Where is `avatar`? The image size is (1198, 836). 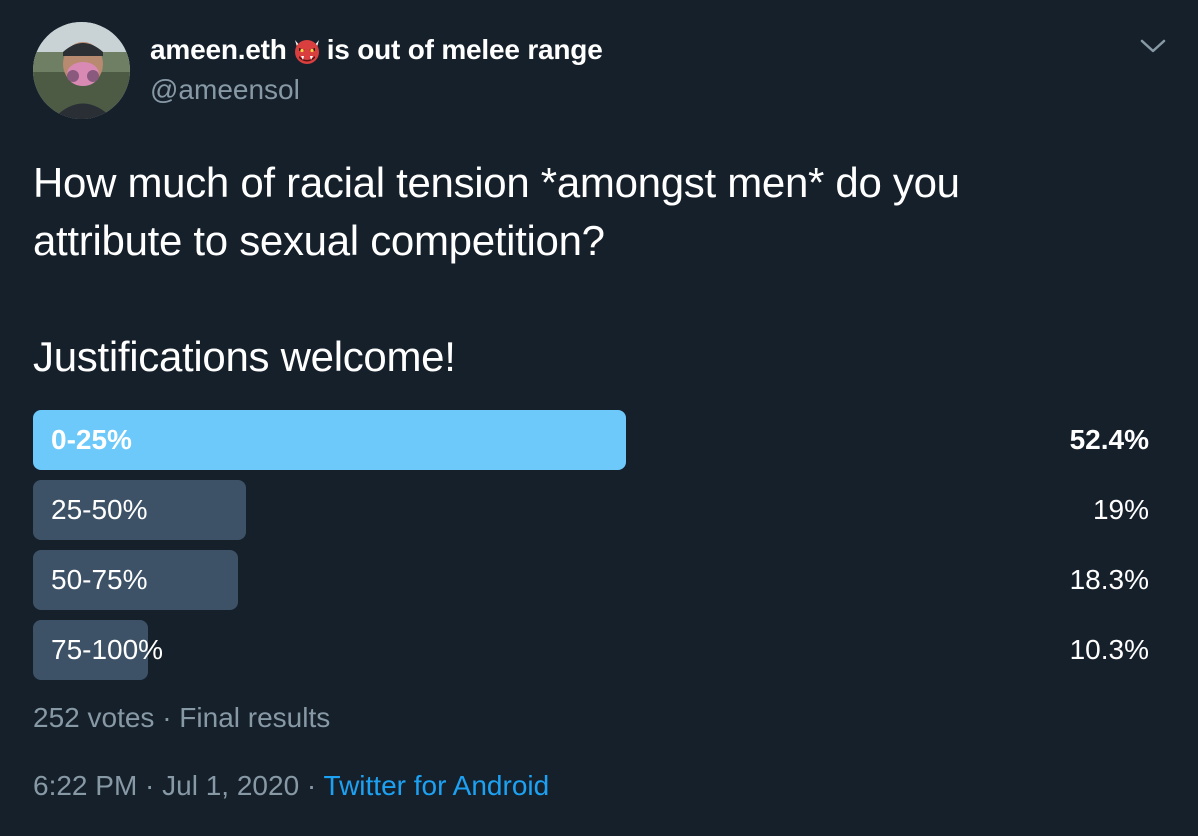
avatar is located at coordinates (81, 70).